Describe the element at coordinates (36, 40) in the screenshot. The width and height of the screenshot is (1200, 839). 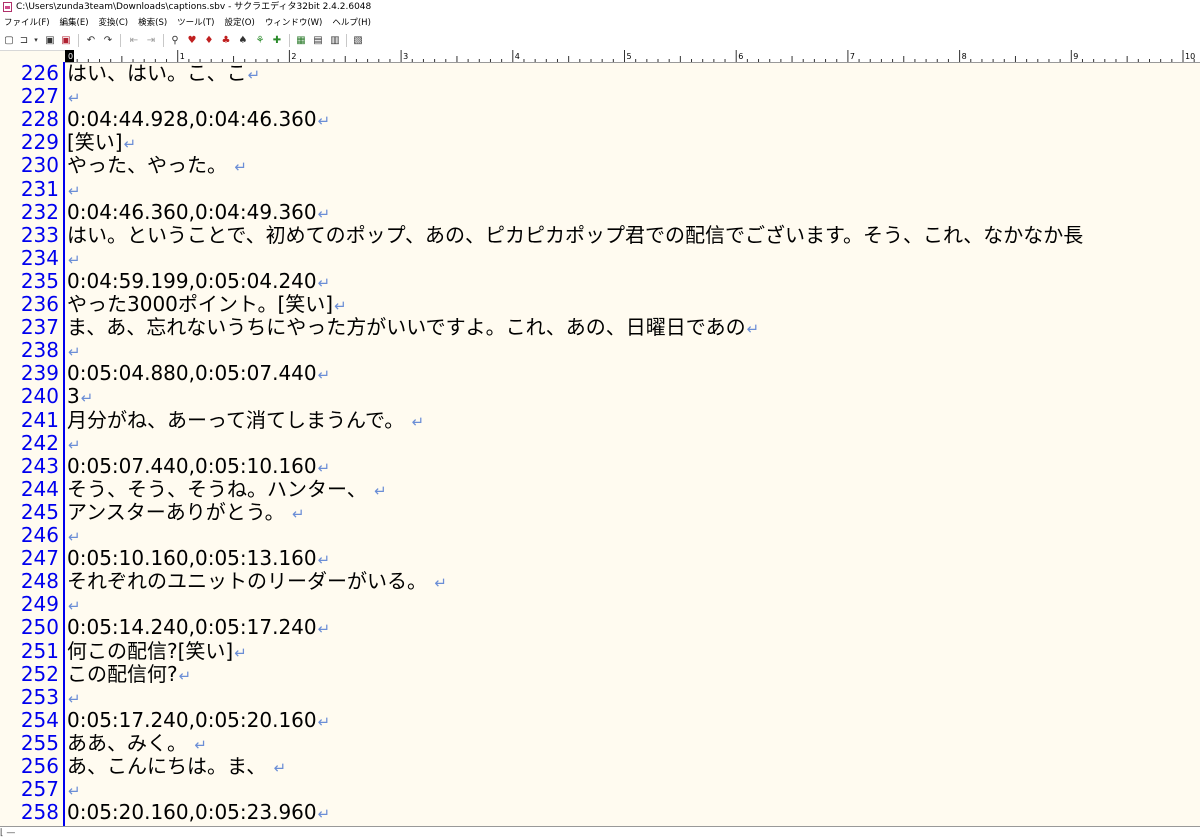
I see `open-dropdown-icon: ▾` at that location.